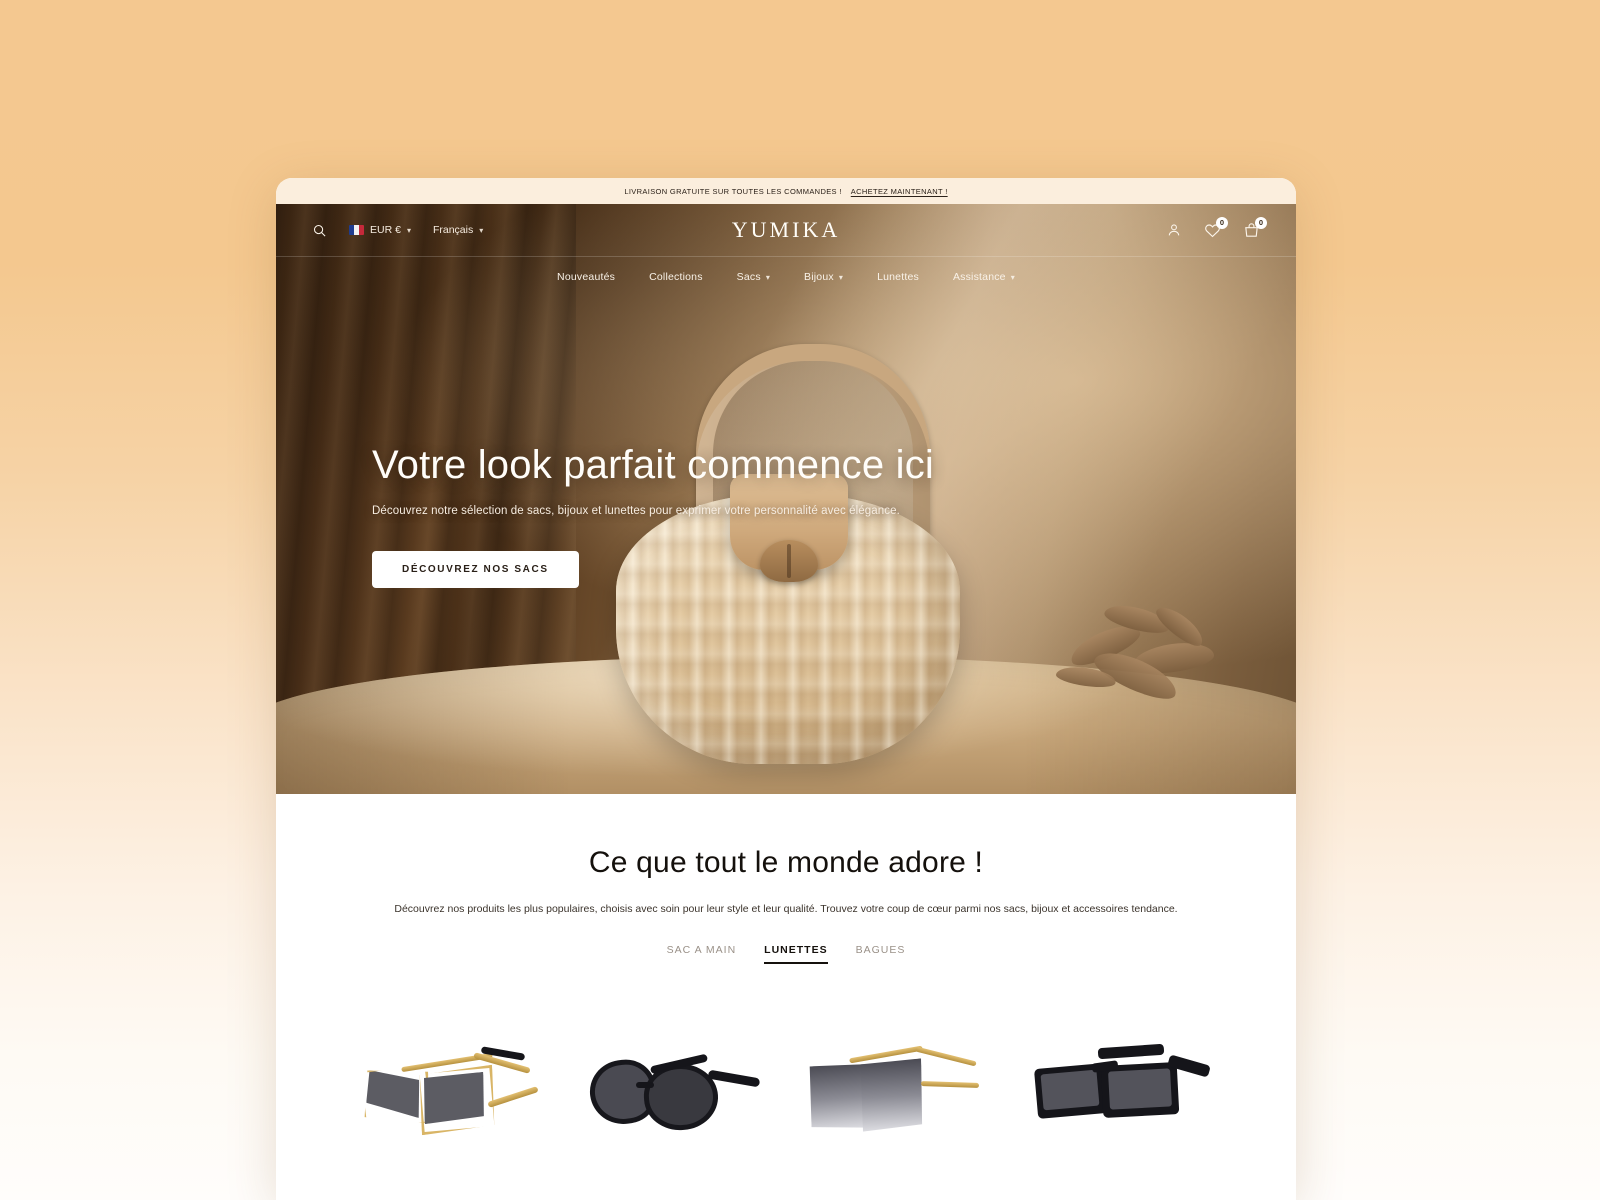 The height and width of the screenshot is (1200, 1600). Describe the element at coordinates (702, 954) in the screenshot. I see `tab-sac-a-main: SAC A MAIN` at that location.